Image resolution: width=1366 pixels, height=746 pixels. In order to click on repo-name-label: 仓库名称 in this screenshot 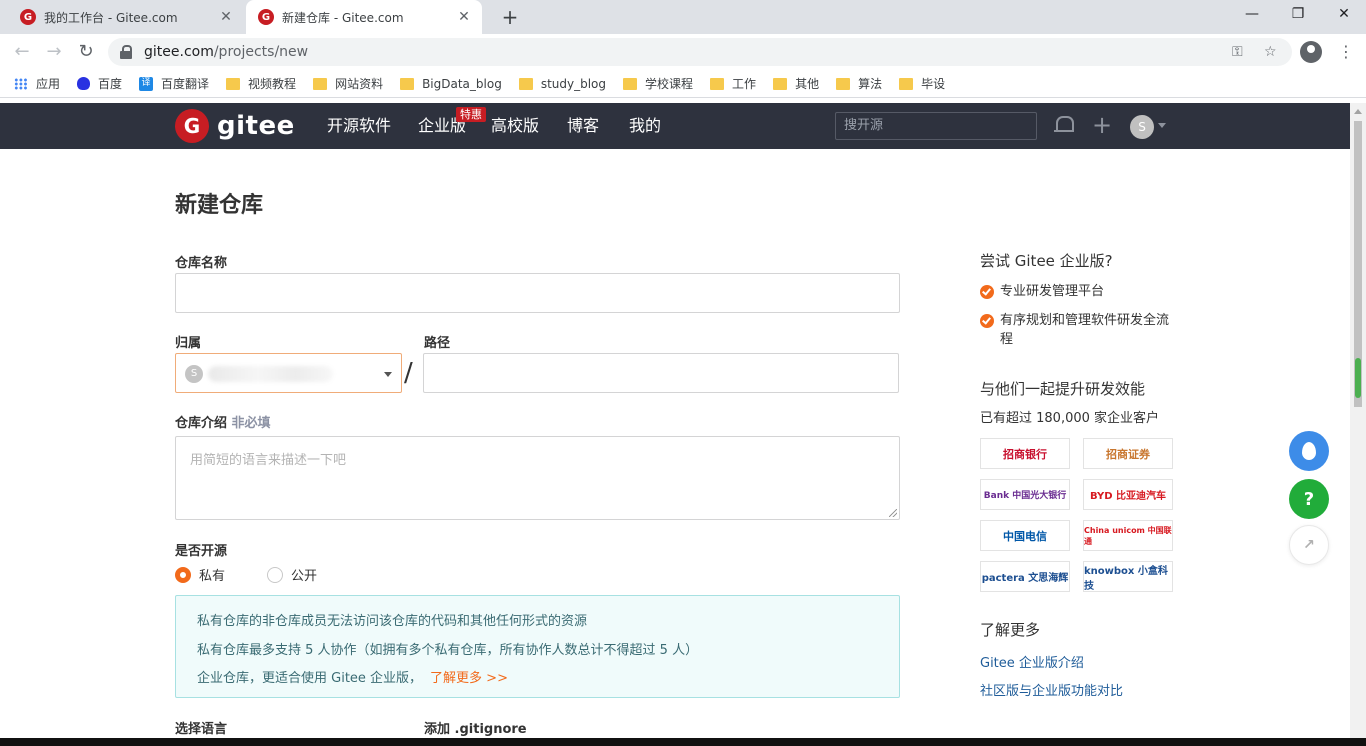, I will do `click(201, 263)`.